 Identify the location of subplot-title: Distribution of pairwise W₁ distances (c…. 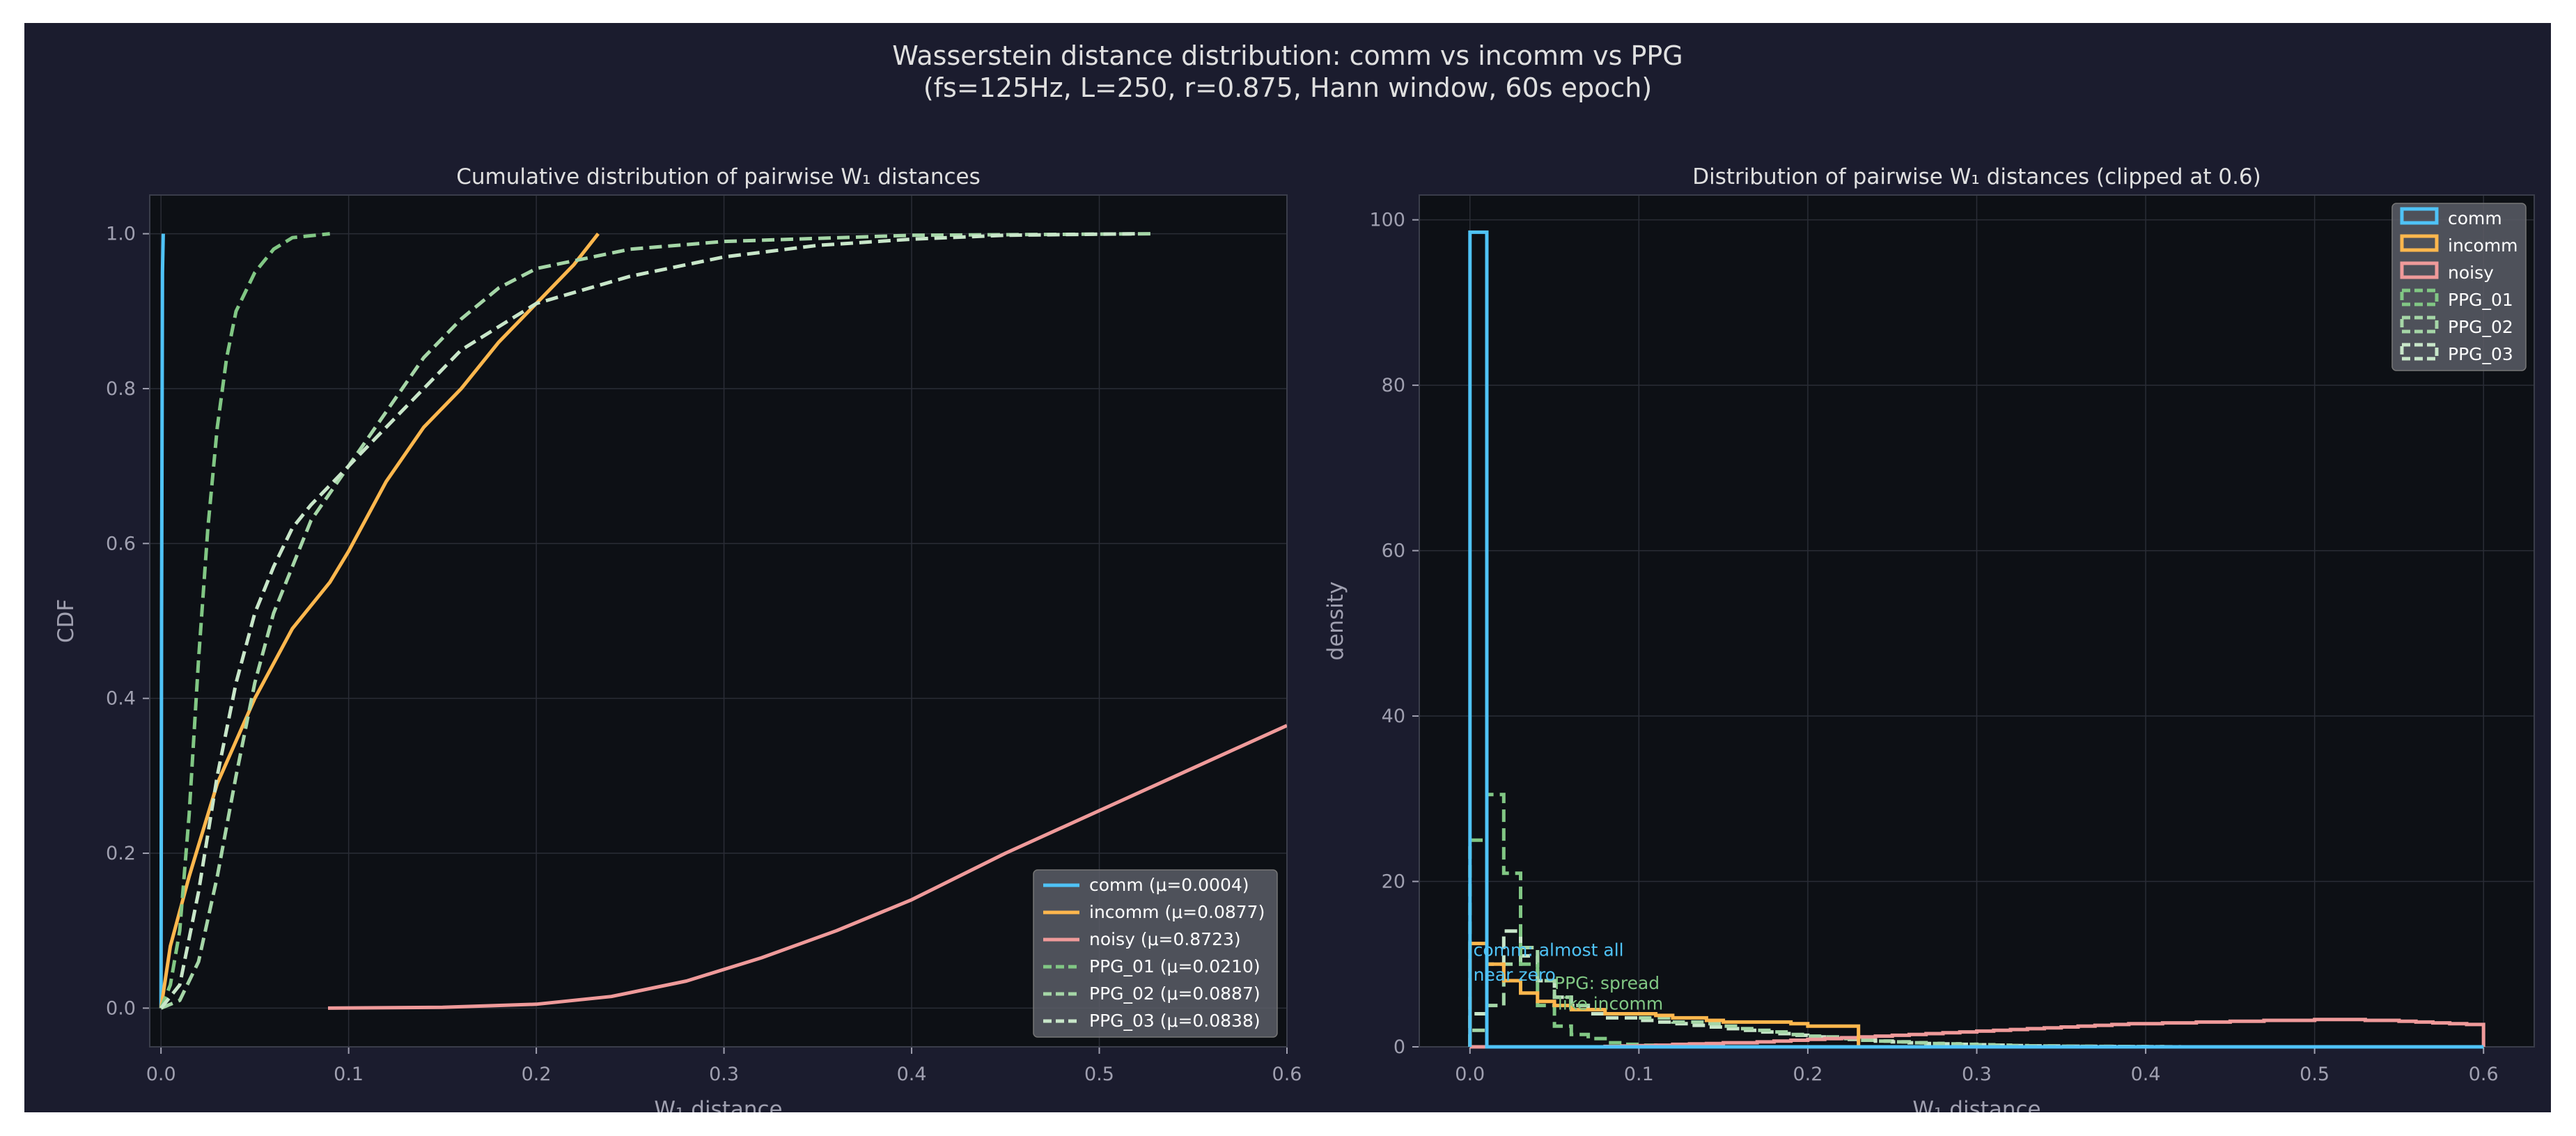
(1976, 176).